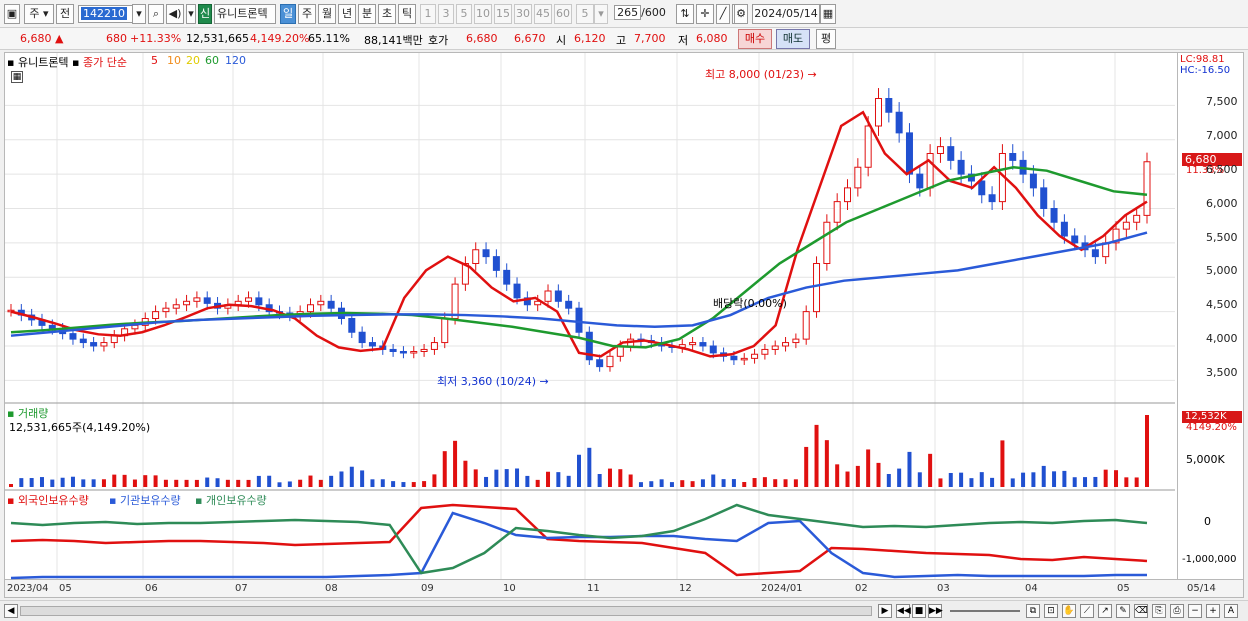  What do you see at coordinates (393, 40) in the screenshot?
I see `amount-value: 88,141백만` at bounding box center [393, 40].